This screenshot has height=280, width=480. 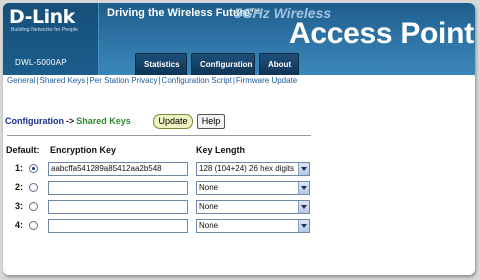 What do you see at coordinates (63, 80) in the screenshot?
I see `link-shared-keys: Shared Keys` at bounding box center [63, 80].